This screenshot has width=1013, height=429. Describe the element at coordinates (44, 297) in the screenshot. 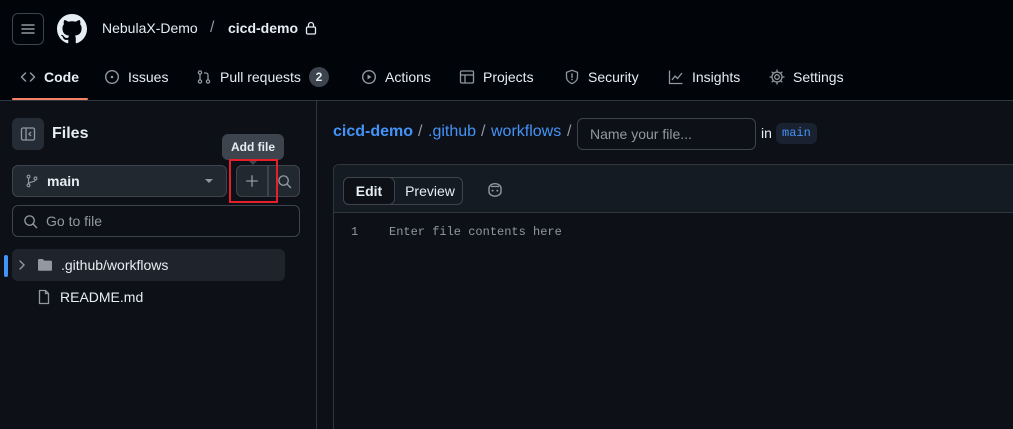

I see `file-icon` at that location.